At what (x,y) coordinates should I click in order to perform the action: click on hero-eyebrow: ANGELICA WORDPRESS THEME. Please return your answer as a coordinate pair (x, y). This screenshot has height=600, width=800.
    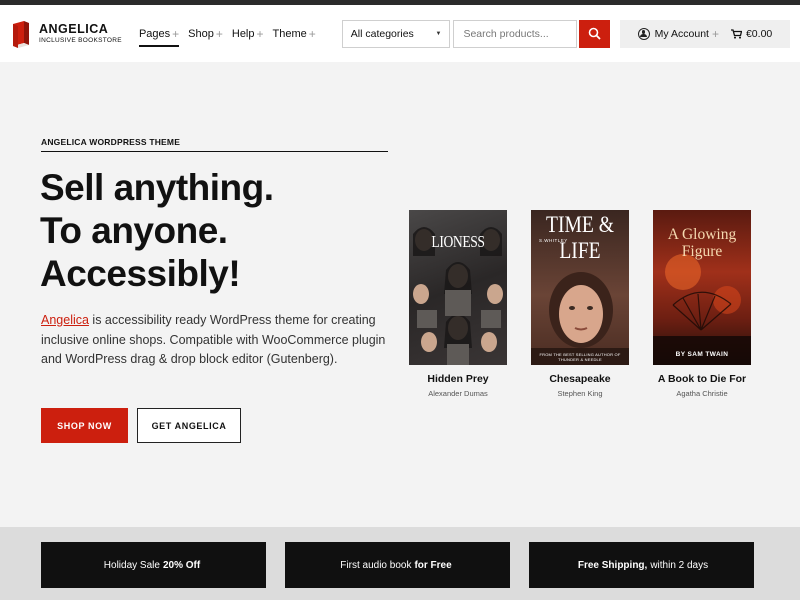
    Looking at the image, I should click on (214, 144).